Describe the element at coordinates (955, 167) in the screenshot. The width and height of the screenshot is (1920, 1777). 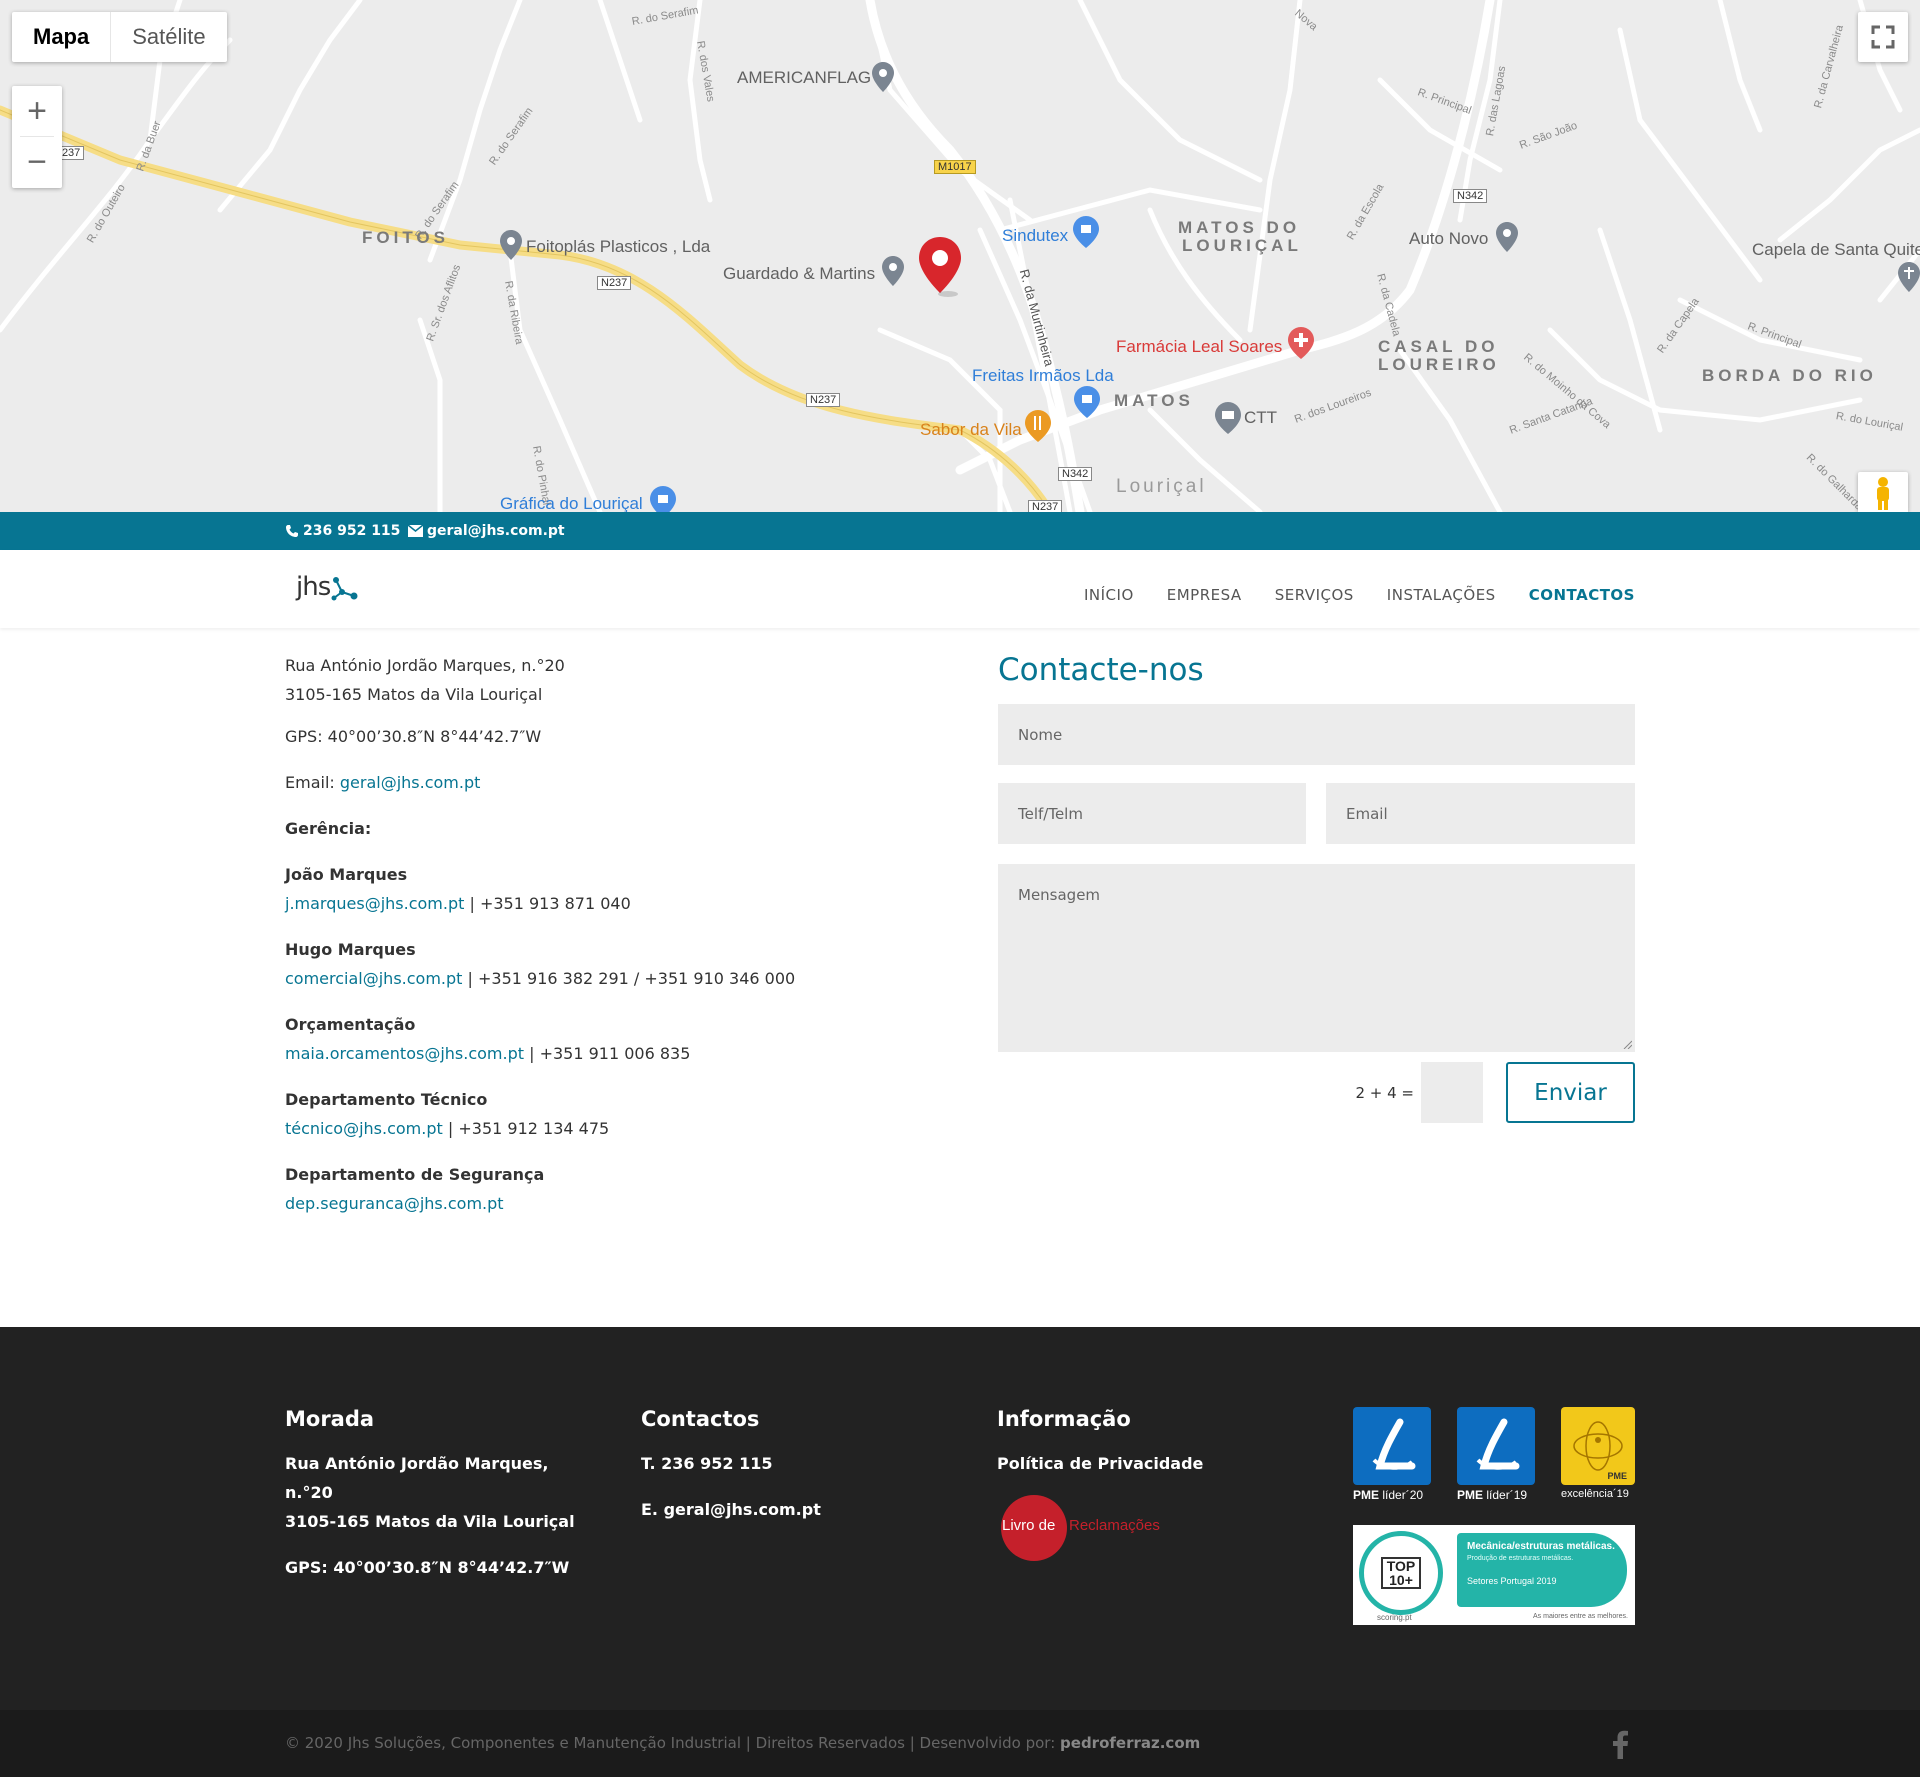
I see `road-sign: M1017` at that location.